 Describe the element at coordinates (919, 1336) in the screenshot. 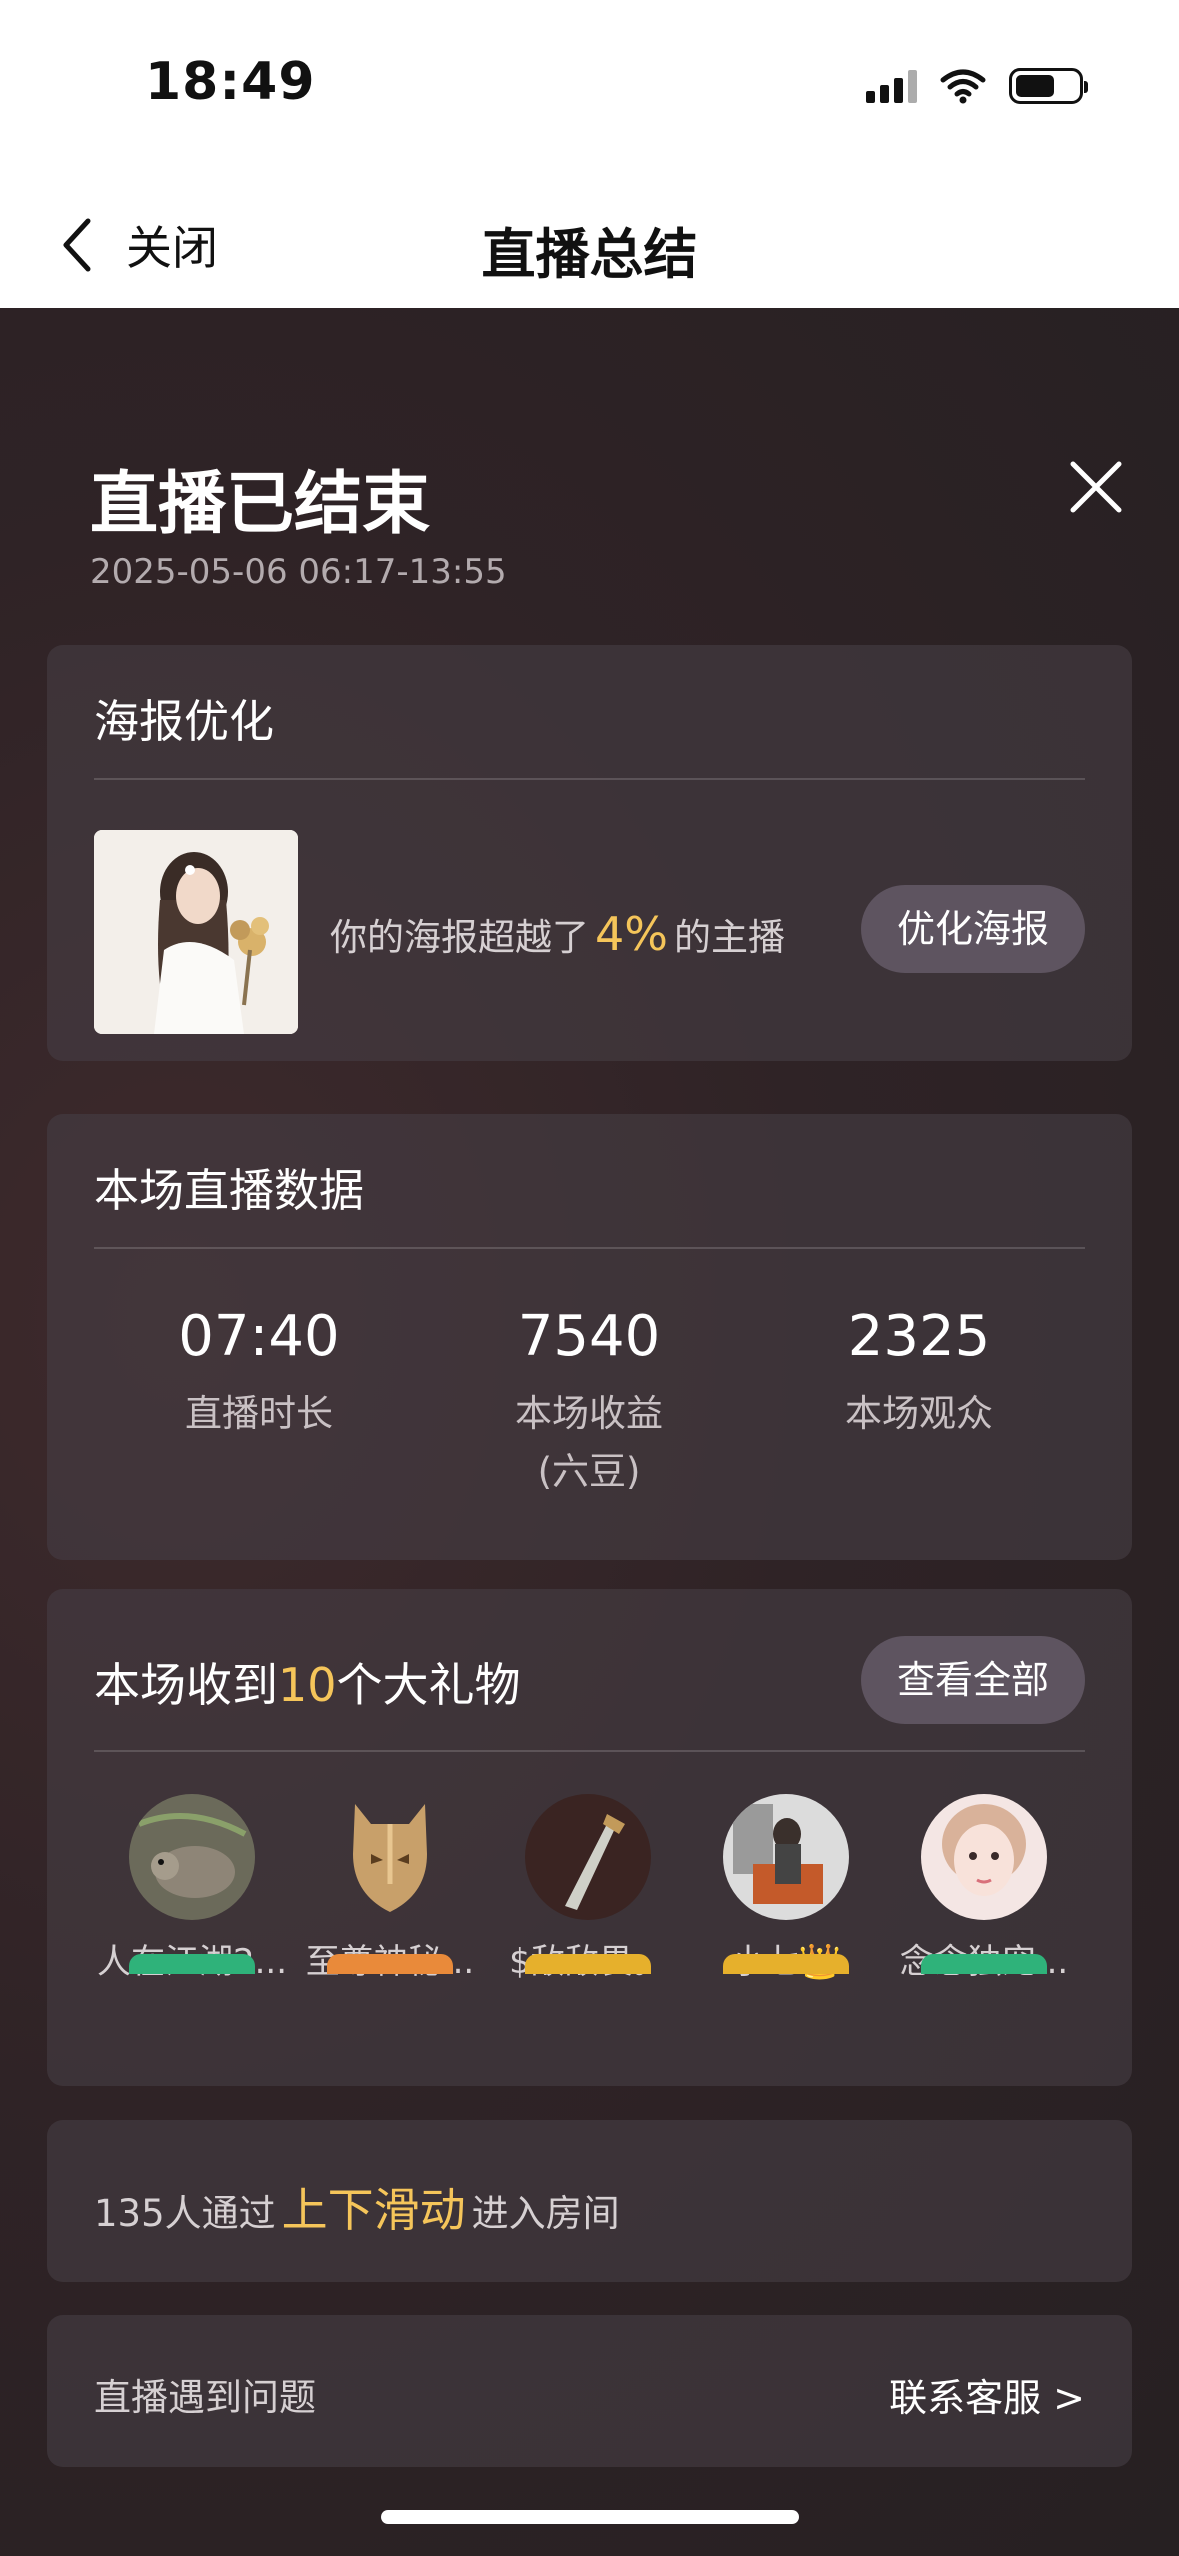

I see `stat-audience-value: 2325` at that location.